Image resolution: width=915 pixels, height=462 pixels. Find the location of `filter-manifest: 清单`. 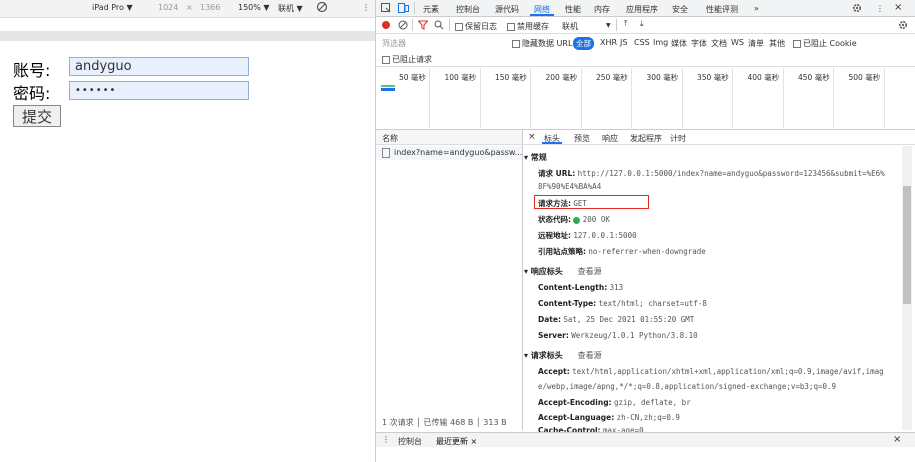

filter-manifest: 清单 is located at coordinates (756, 43).